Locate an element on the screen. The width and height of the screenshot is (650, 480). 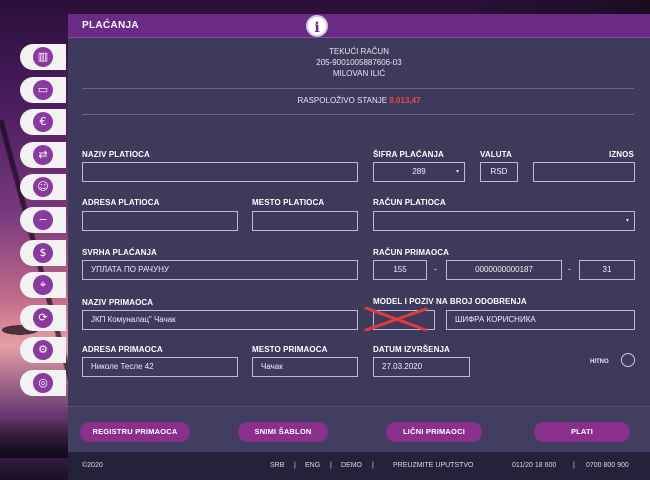
recipient-city-label: MESTO PRIMAOCA is located at coordinates (290, 349).